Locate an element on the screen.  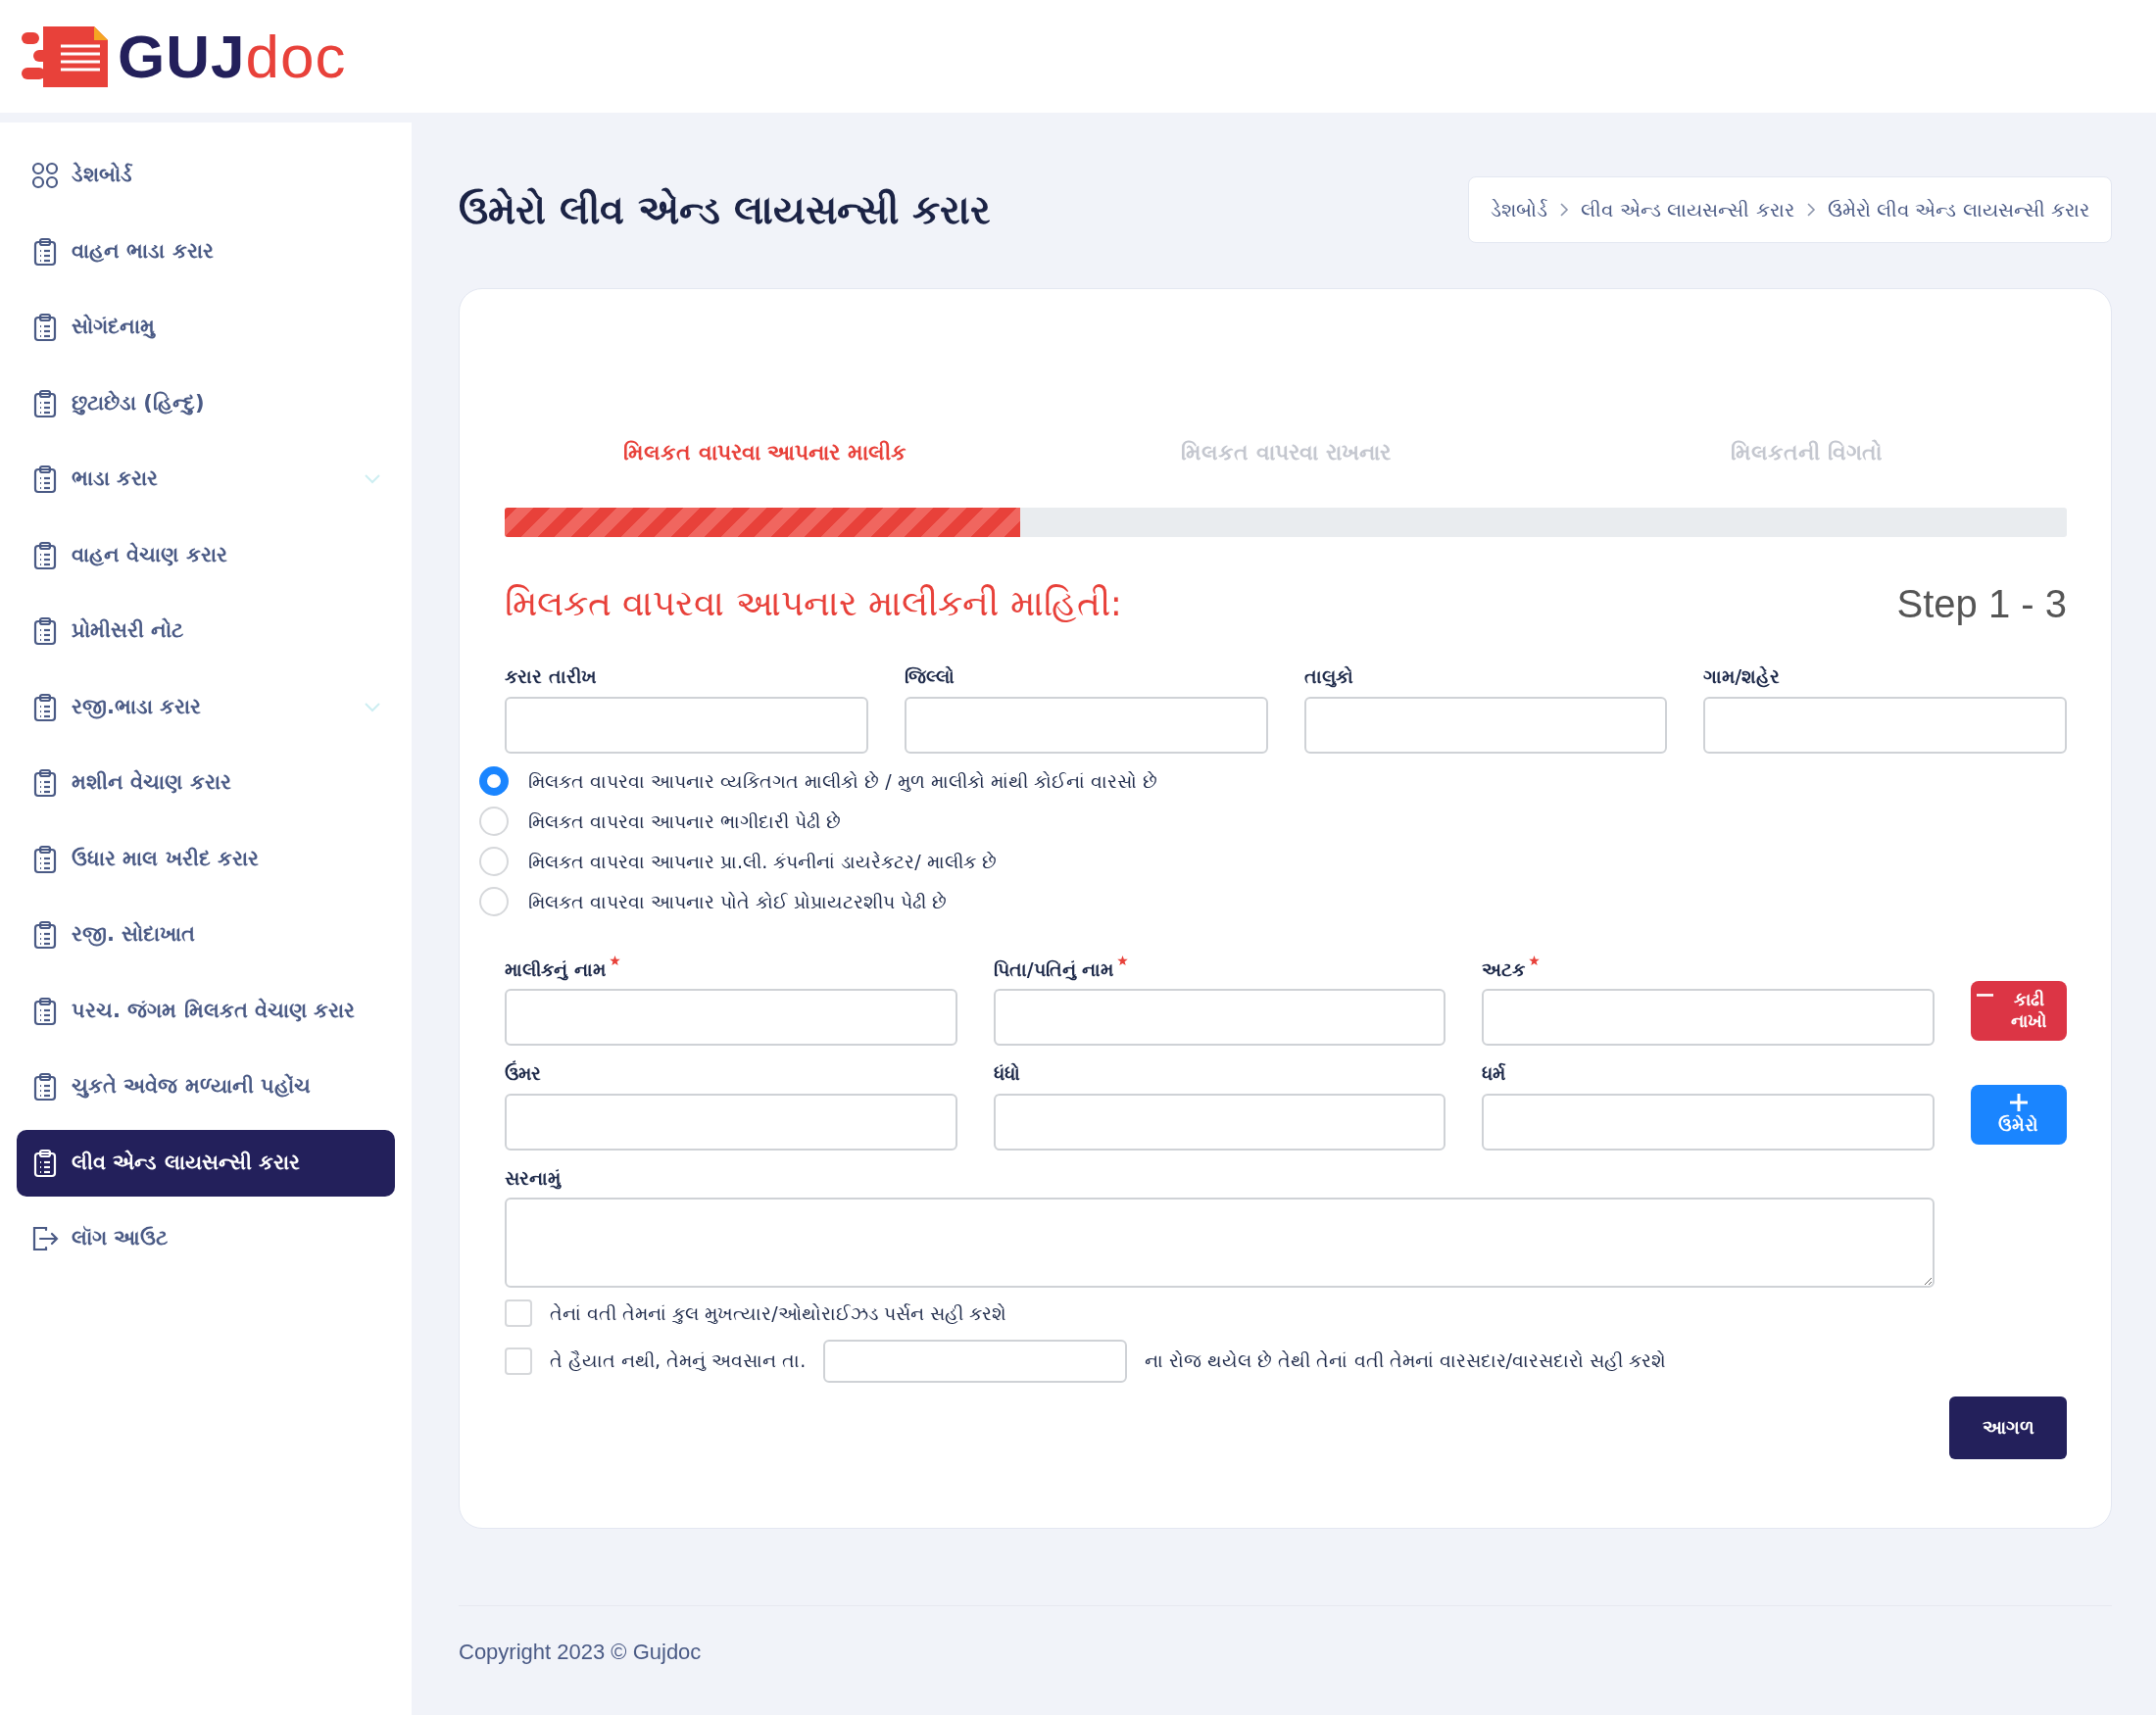
breadcrumb-item: લીવ એન્ડ લાયસન્સી કરાર is located at coordinates (1687, 209).